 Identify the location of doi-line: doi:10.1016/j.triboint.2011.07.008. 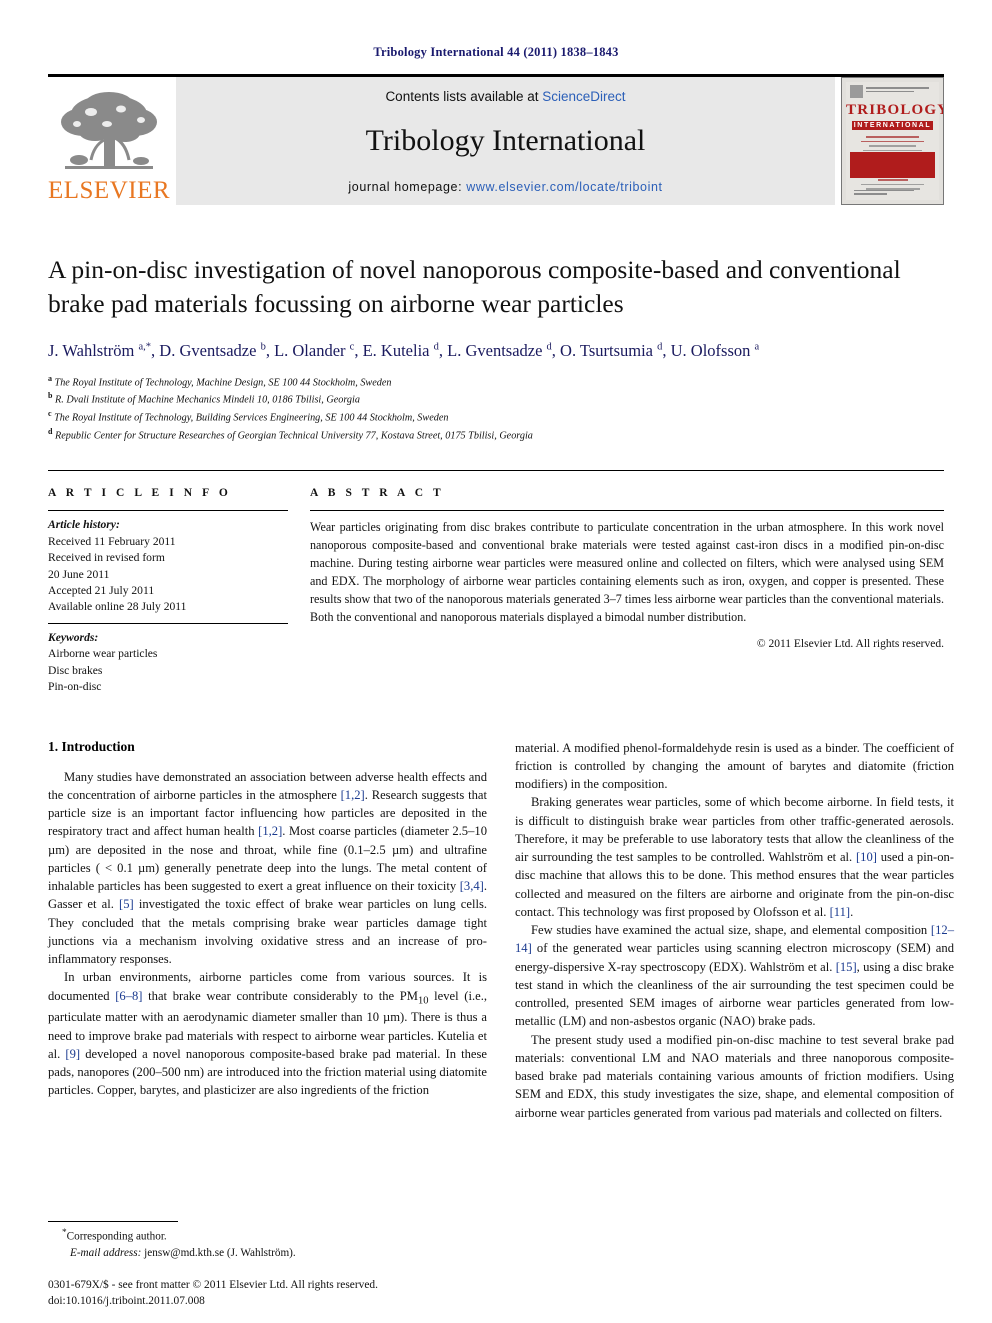
(126, 1300).